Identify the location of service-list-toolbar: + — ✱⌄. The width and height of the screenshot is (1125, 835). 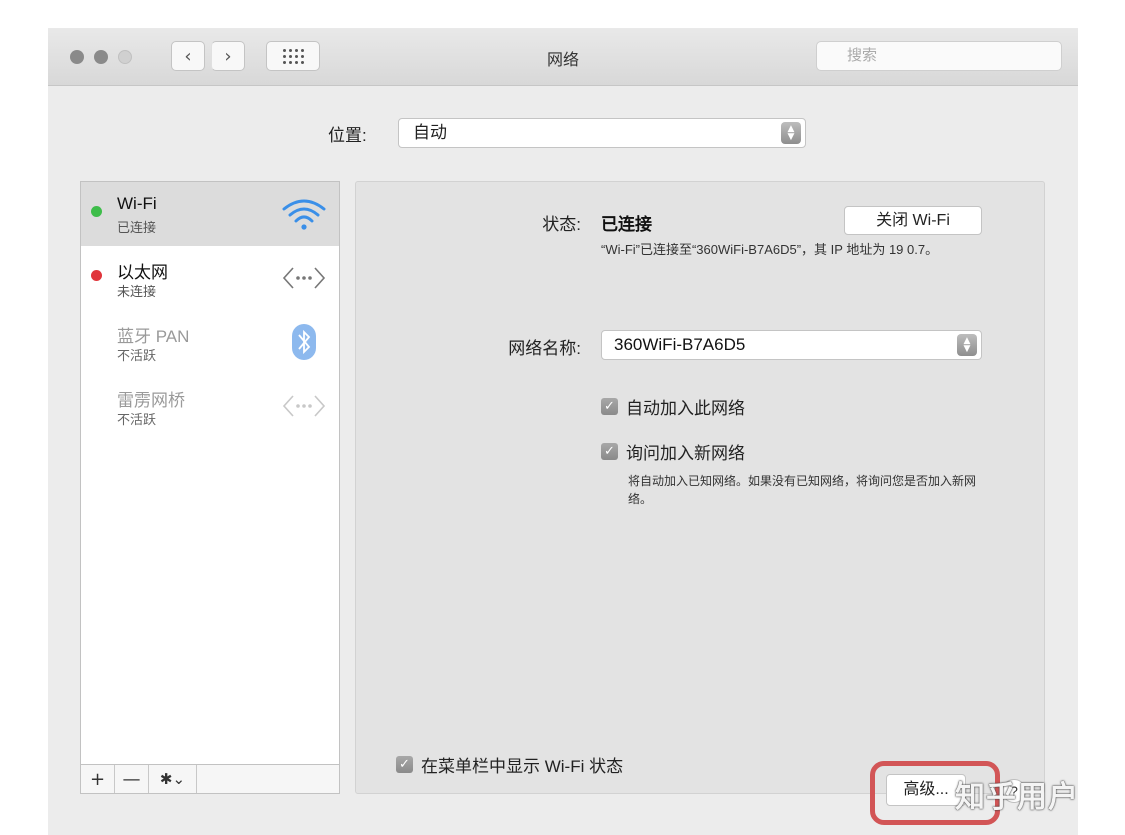
(210, 779).